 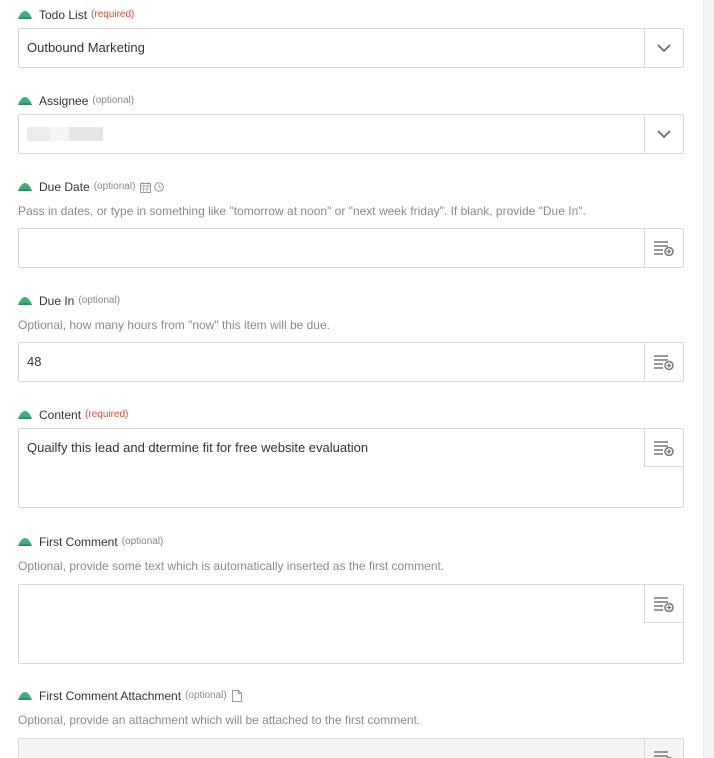 I want to click on clock-icon, so click(x=159, y=187).